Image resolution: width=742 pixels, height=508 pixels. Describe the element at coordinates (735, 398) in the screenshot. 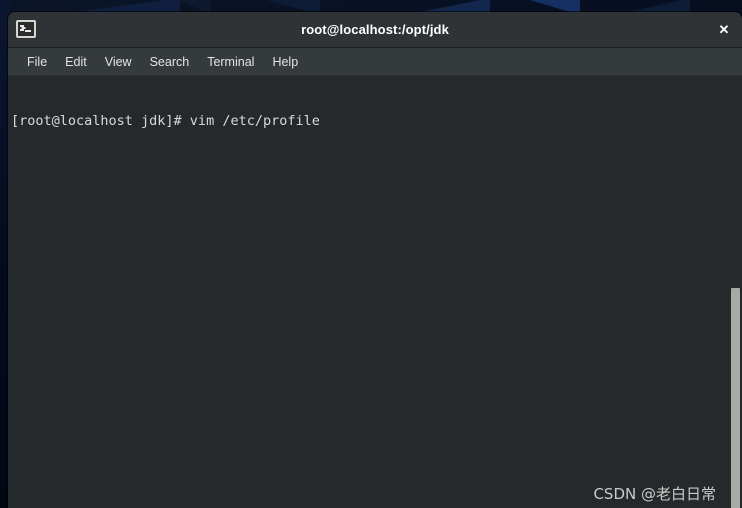

I see `scrollbar-thumb` at that location.